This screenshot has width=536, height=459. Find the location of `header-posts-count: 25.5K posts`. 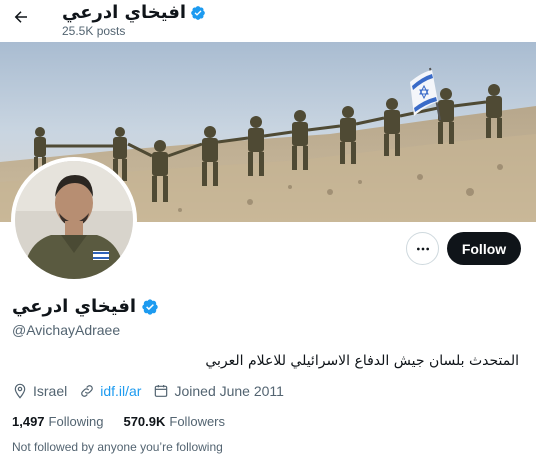

header-posts-count: 25.5K posts is located at coordinates (94, 31).